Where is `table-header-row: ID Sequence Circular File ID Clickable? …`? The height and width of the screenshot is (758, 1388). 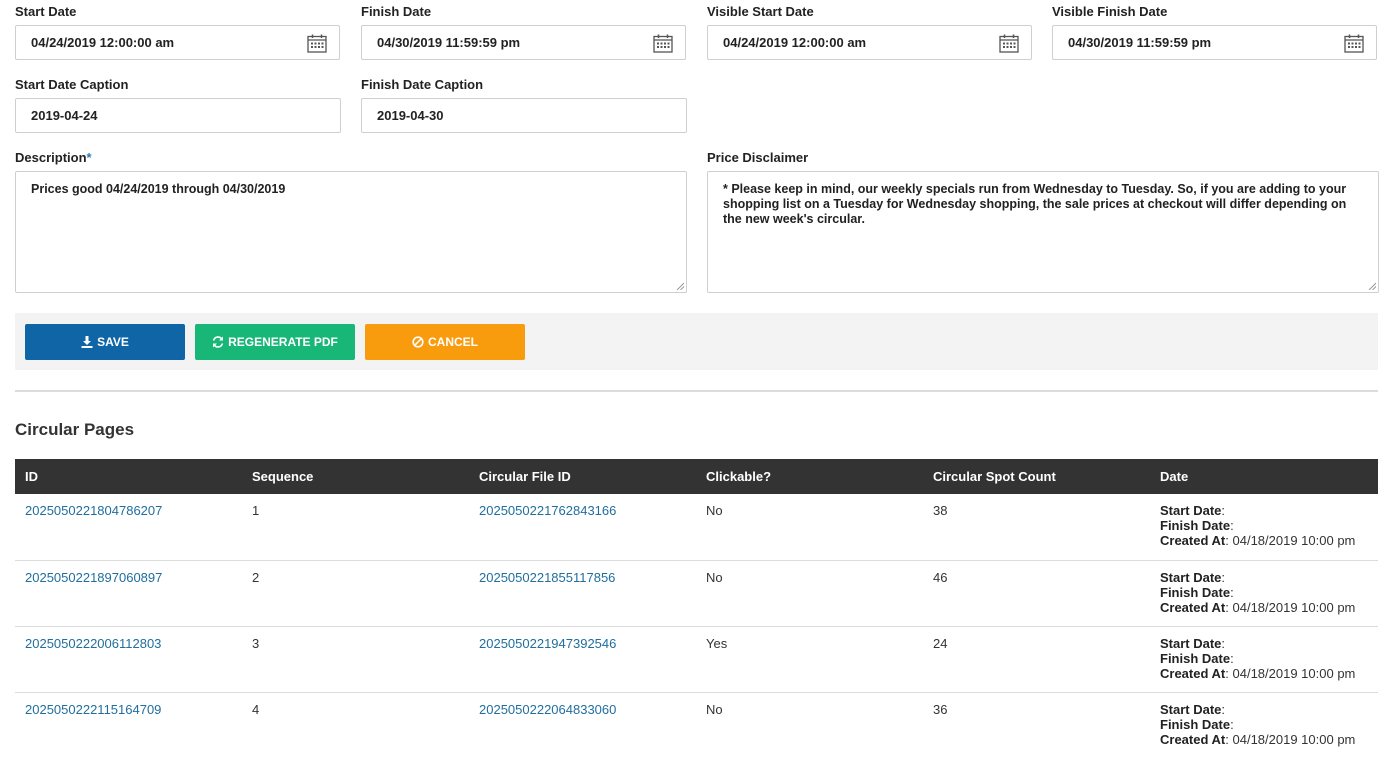
table-header-row: ID Sequence Circular File ID Clickable? … is located at coordinates (696, 476).